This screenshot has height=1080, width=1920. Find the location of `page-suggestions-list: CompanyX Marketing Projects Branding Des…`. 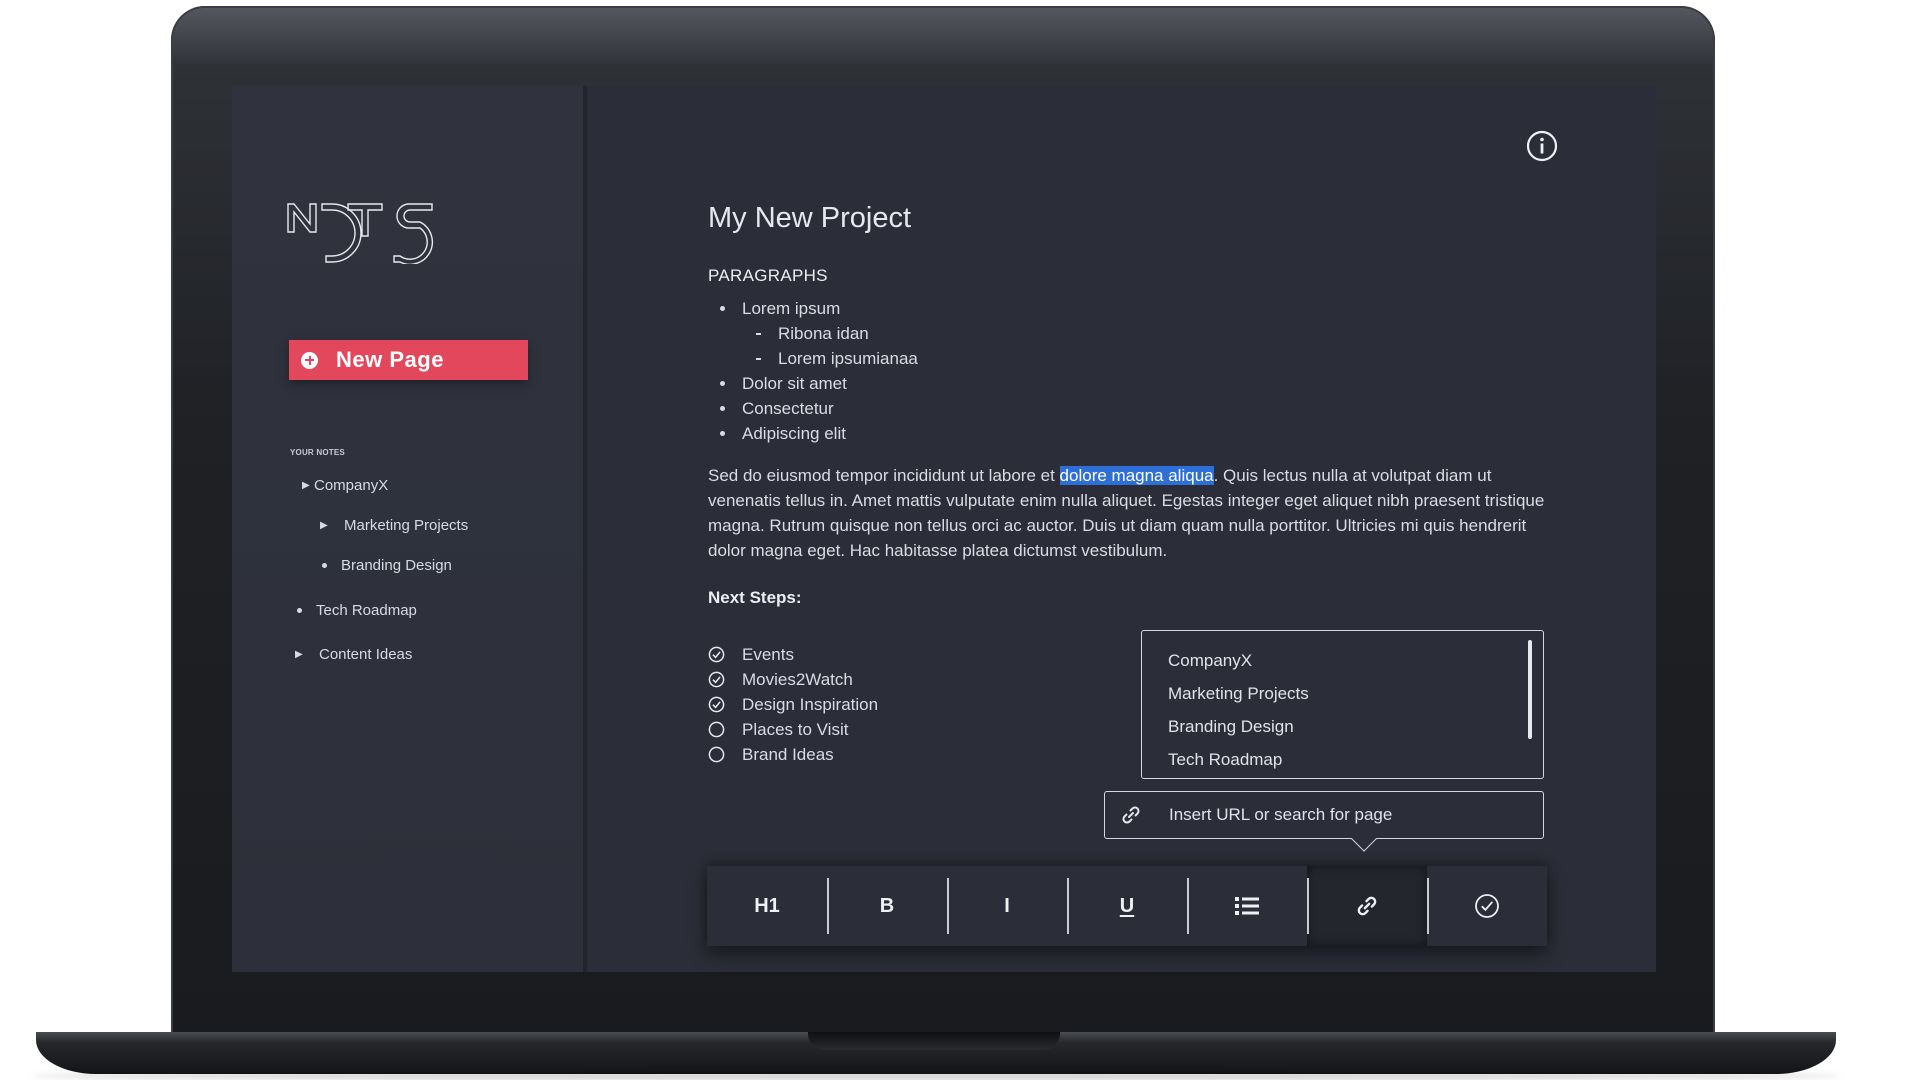

page-suggestions-list: CompanyX Marketing Projects Branding Des… is located at coordinates (1342, 704).